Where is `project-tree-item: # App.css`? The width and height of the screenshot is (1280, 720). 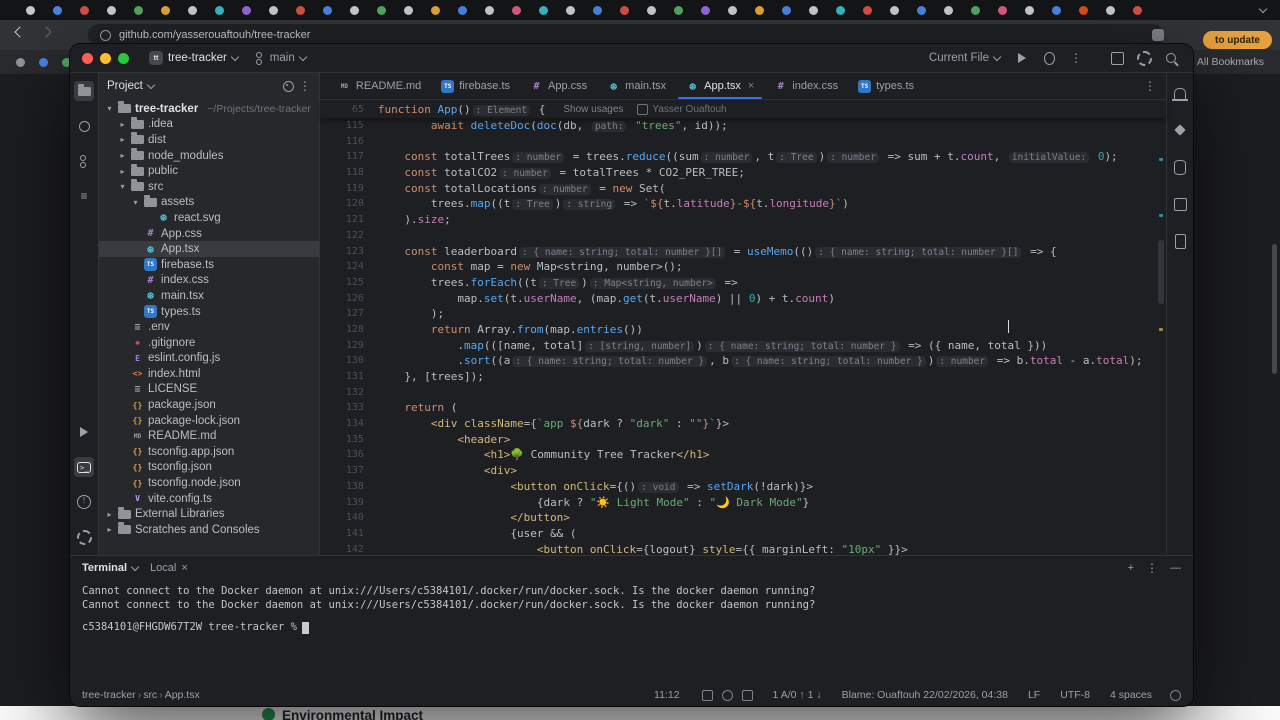
project-tree-item: # App.css is located at coordinates (209, 234).